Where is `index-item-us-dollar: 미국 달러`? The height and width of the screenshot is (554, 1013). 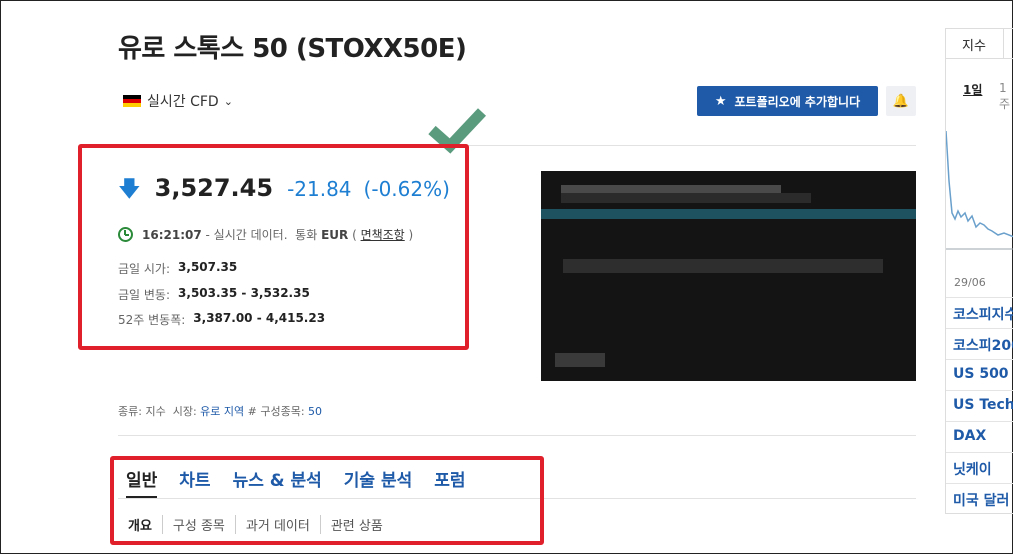 index-item-us-dollar: 미국 달러 is located at coordinates (979, 498).